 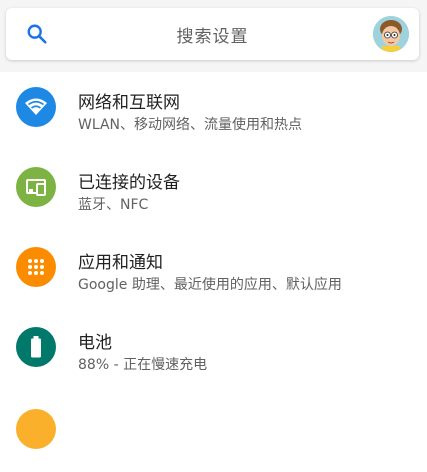 What do you see at coordinates (95, 343) in the screenshot?
I see `settings-item-title: 电池` at bounding box center [95, 343].